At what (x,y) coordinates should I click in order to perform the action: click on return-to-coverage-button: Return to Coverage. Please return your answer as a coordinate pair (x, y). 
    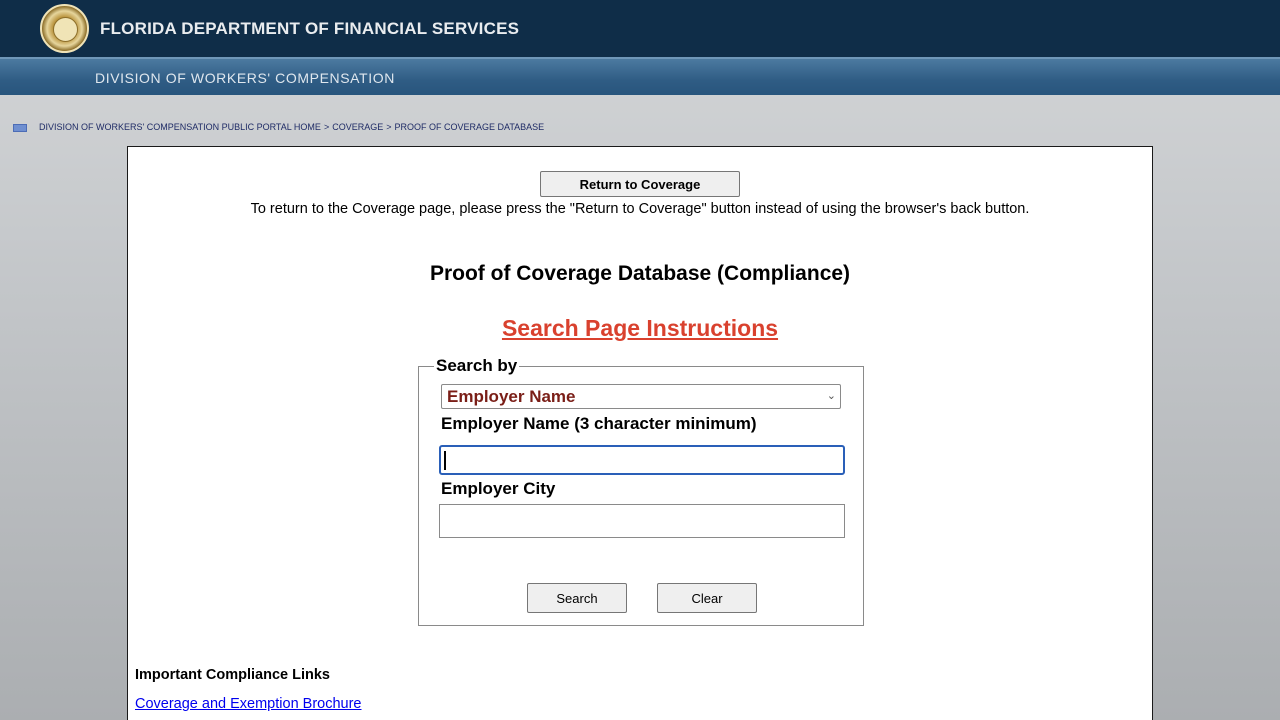
    Looking at the image, I should click on (640, 184).